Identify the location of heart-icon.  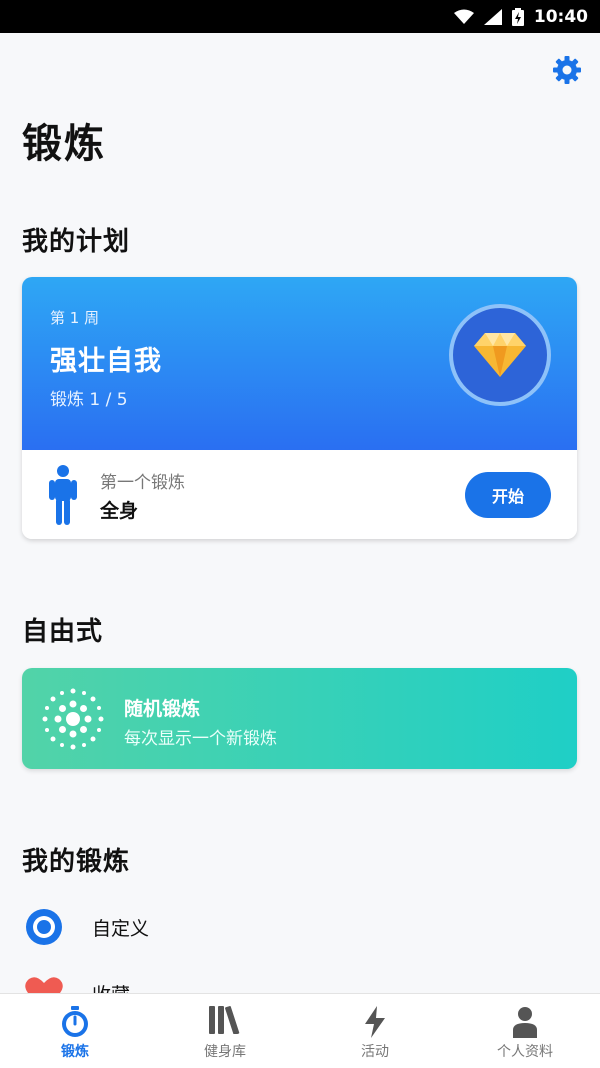
(44, 985).